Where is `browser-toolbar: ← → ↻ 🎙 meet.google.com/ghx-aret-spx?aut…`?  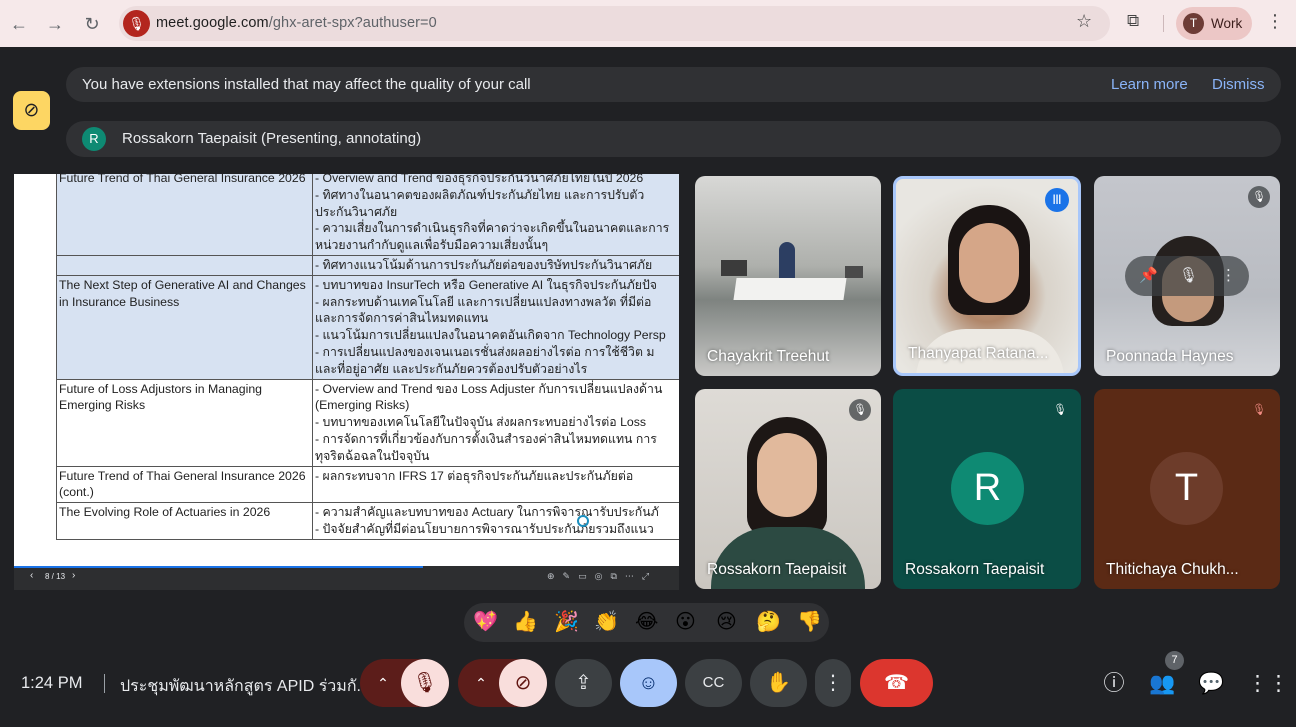 browser-toolbar: ← → ↻ 🎙 meet.google.com/ghx-aret-spx?aut… is located at coordinates (648, 23).